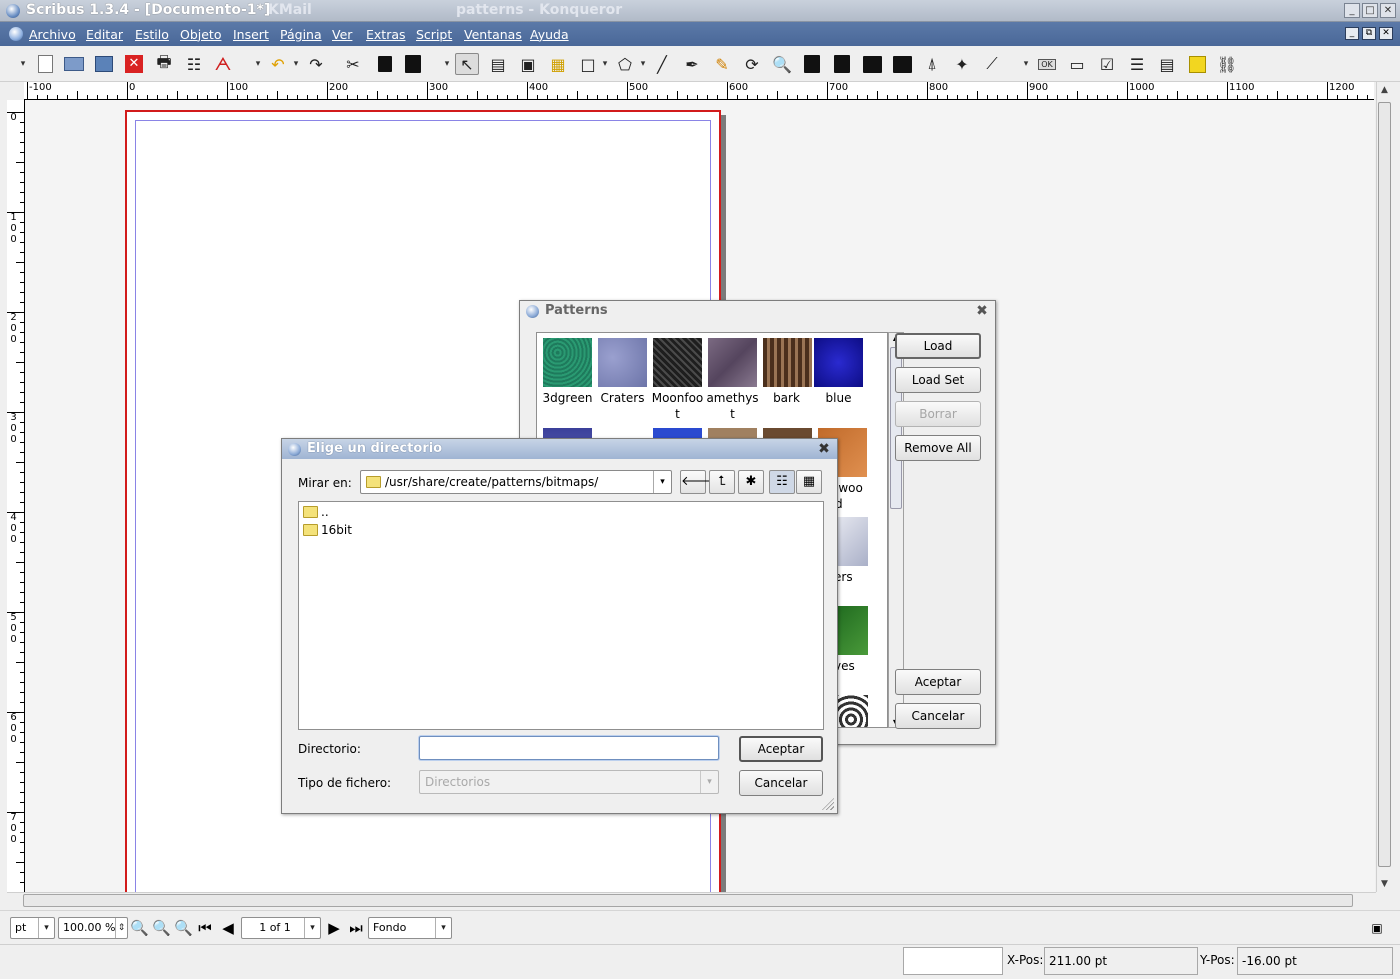 This screenshot has height=979, width=1400. I want to click on zoom-icon: 🔍, so click(782, 64).